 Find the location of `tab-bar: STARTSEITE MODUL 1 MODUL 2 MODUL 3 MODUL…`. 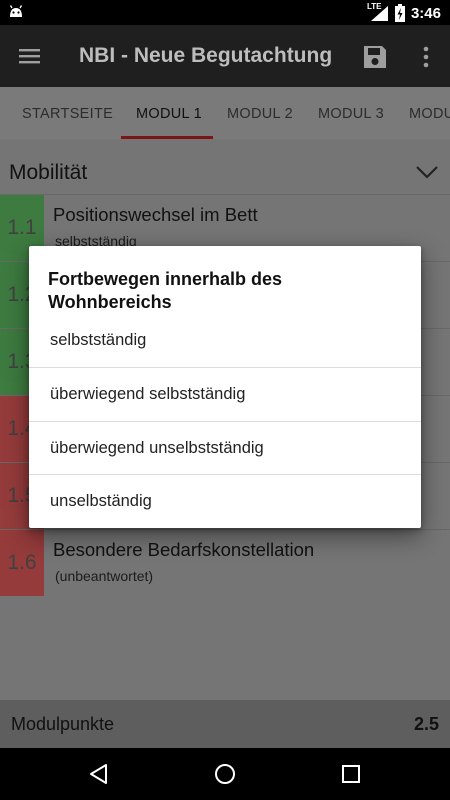

tab-bar: STARTSEITE MODUL 1 MODUL 2 MODUL 3 MODUL… is located at coordinates (225, 113).